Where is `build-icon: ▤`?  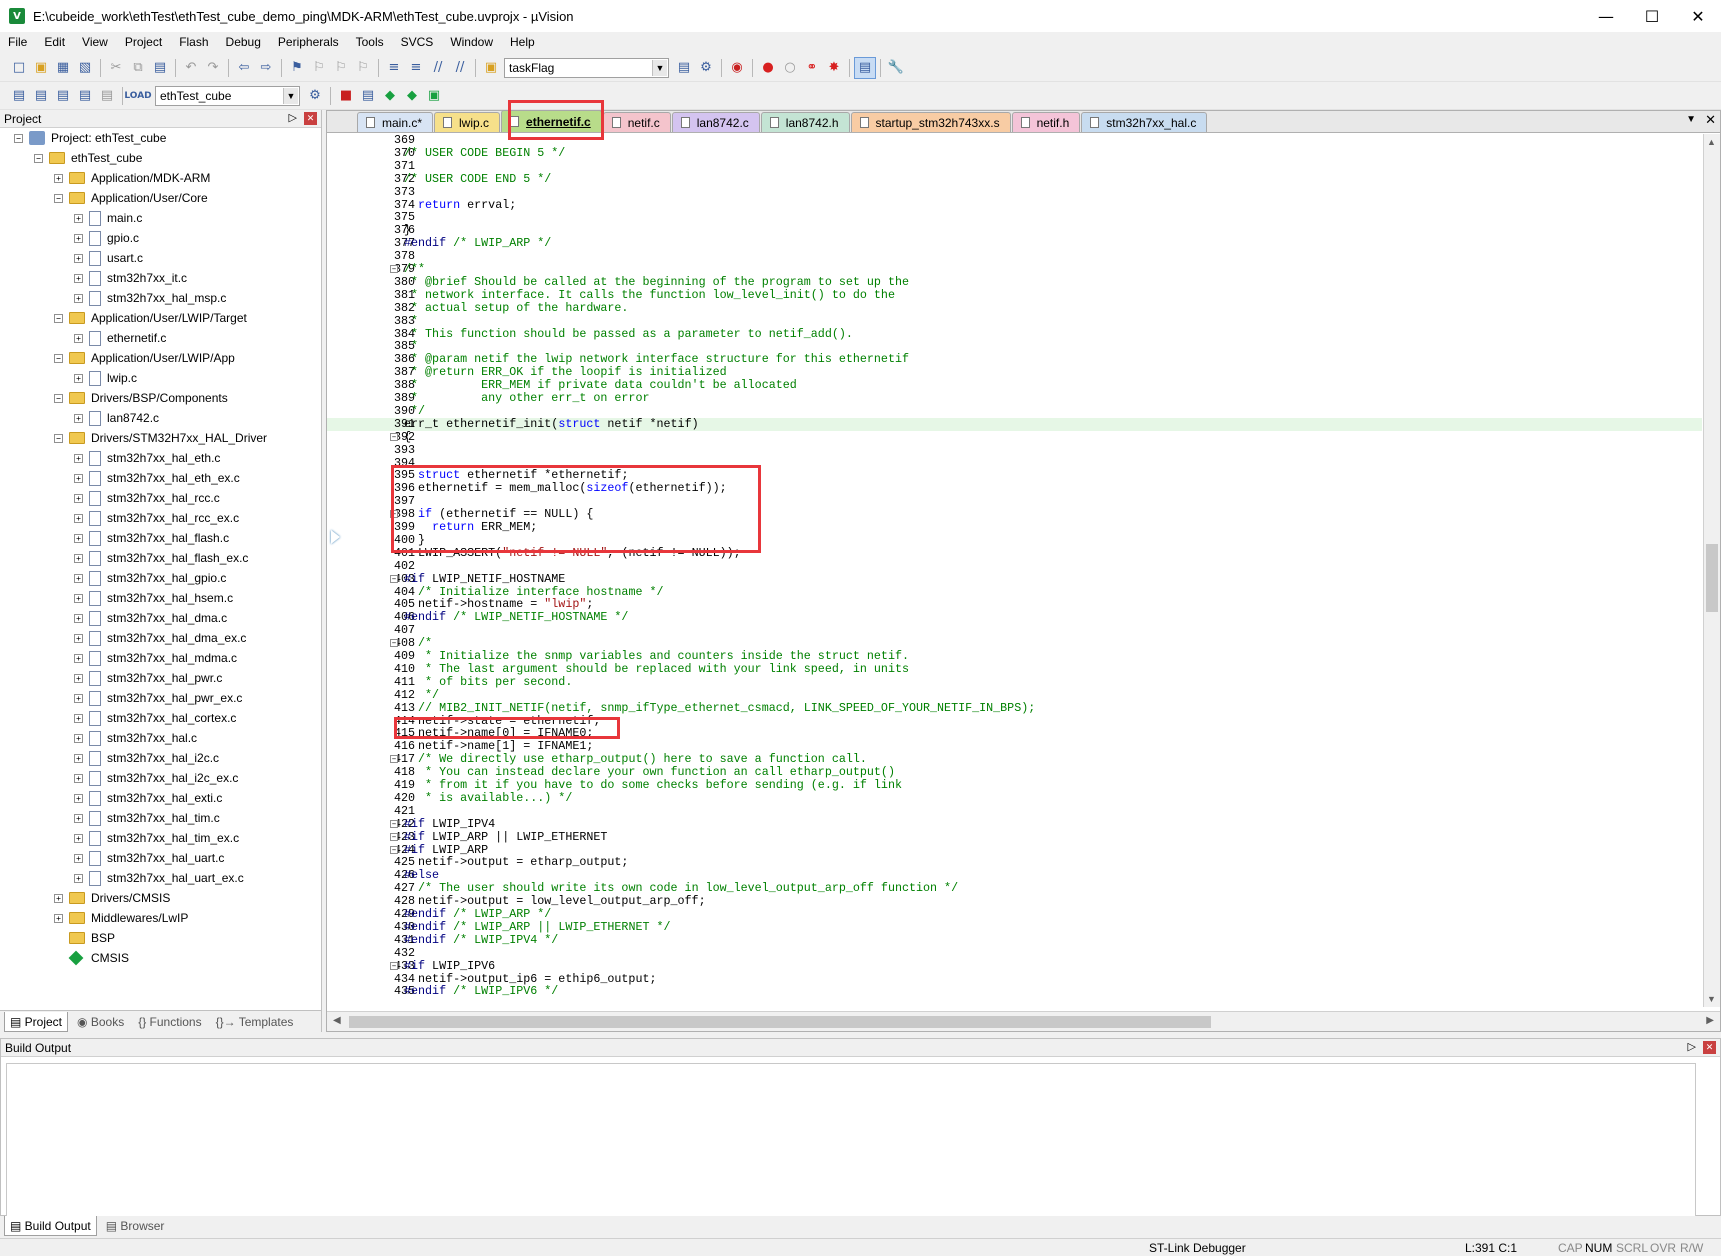
build-icon: ▤ is located at coordinates (41, 96).